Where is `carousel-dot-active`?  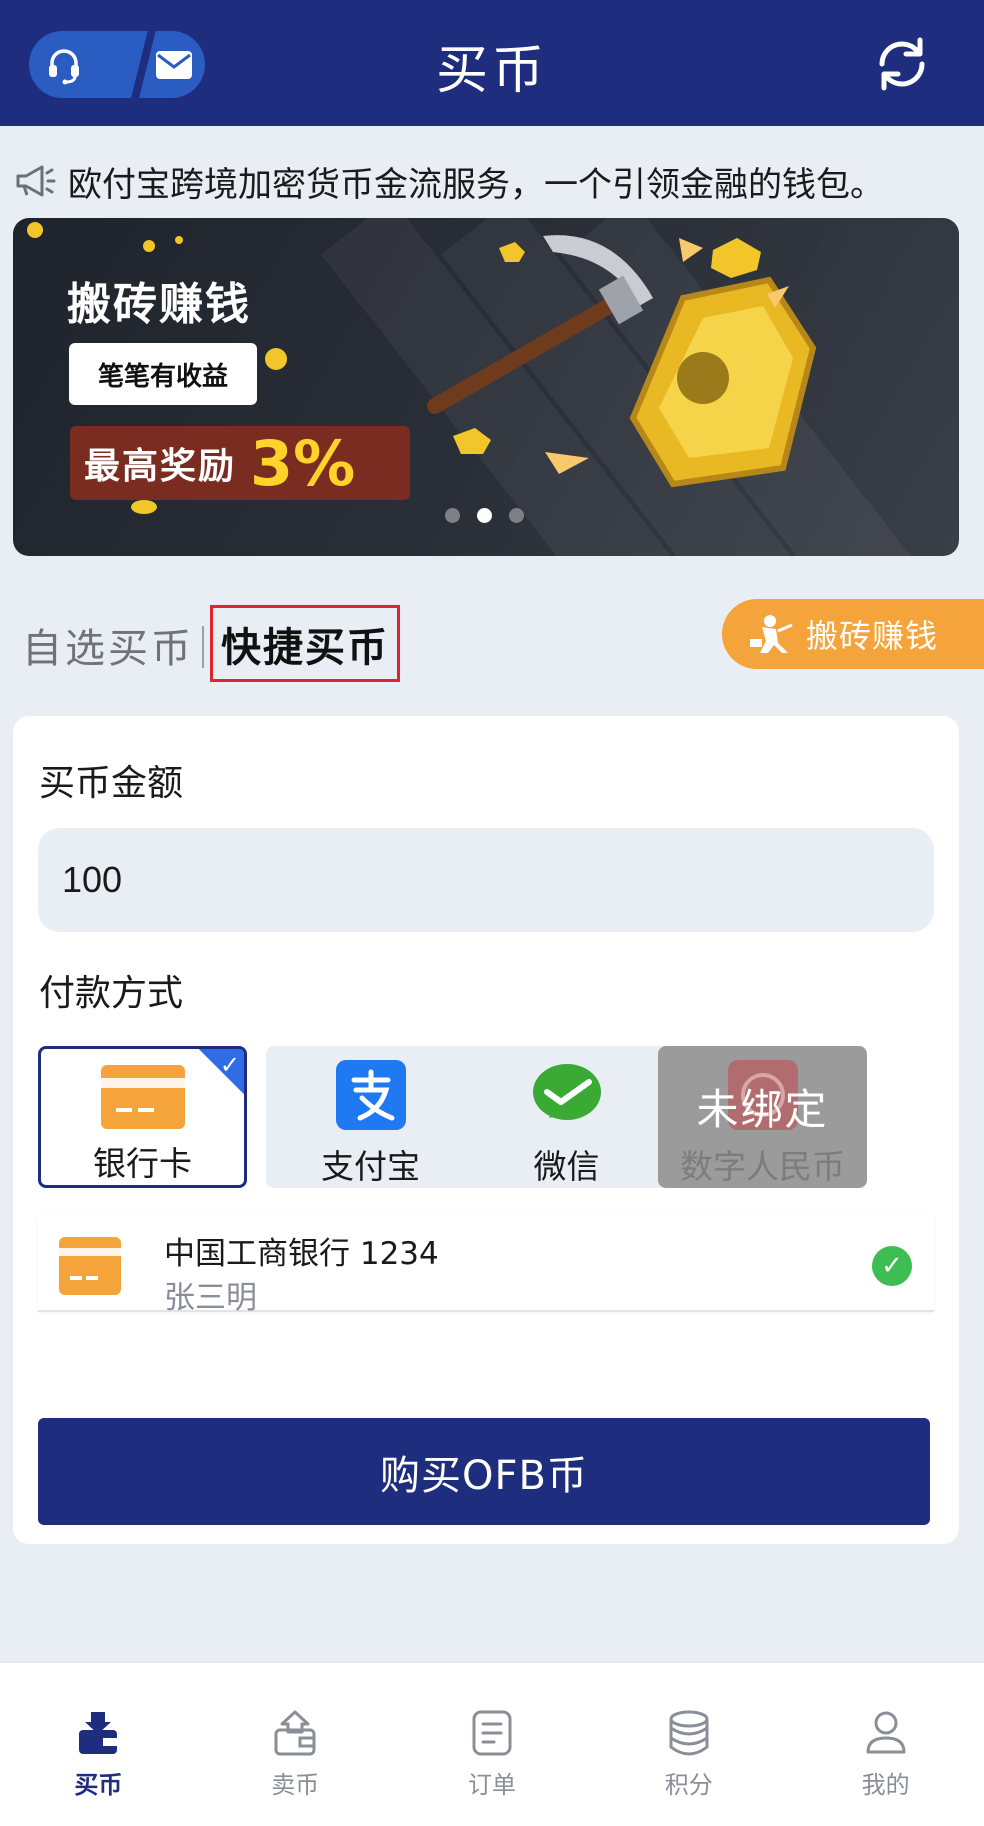
carousel-dot-active is located at coordinates (484, 515).